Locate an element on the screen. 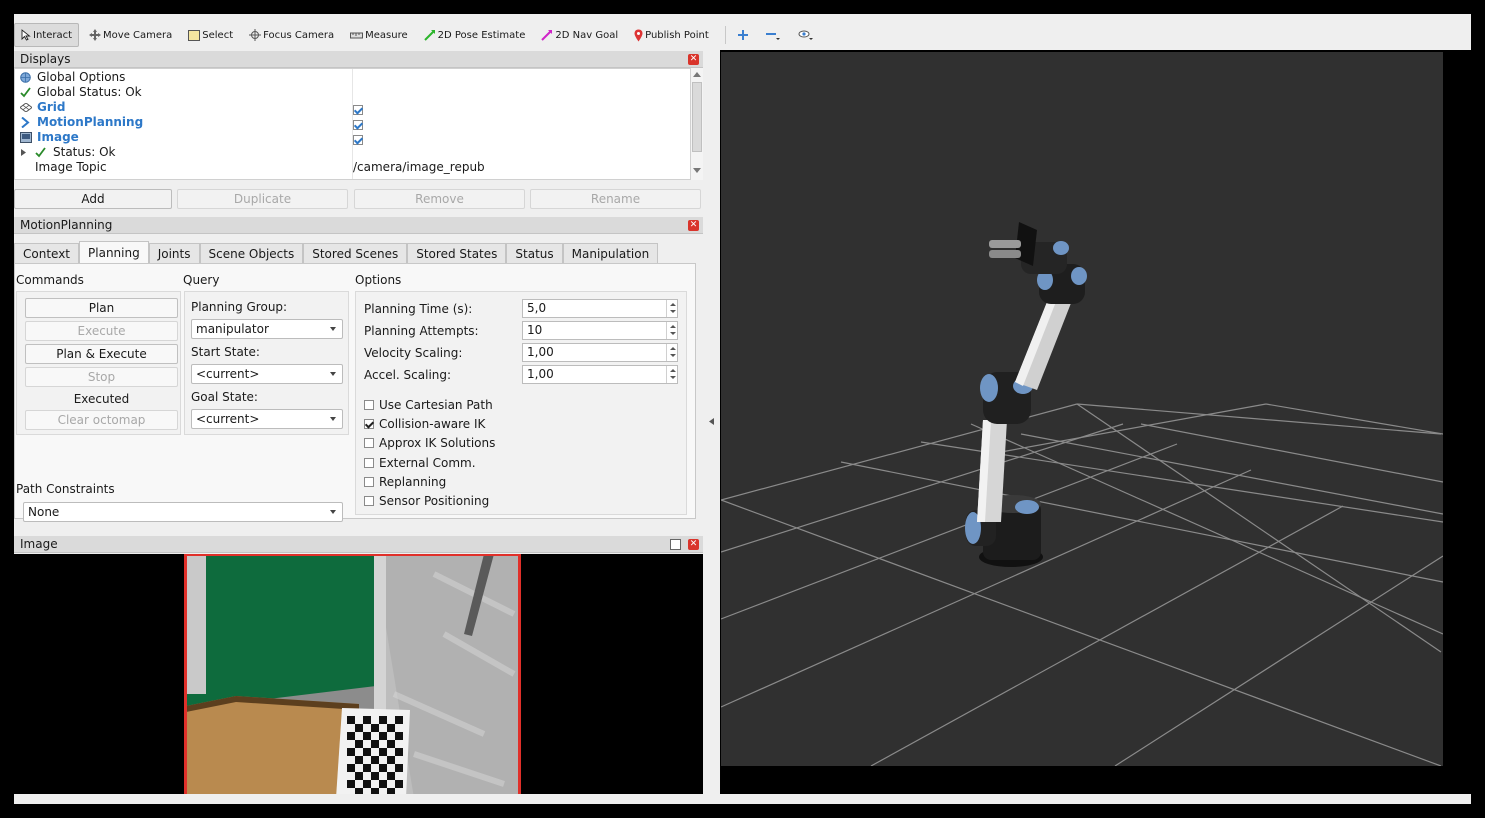 This screenshot has width=1485, height=818. undock-icon is located at coordinates (675, 544).